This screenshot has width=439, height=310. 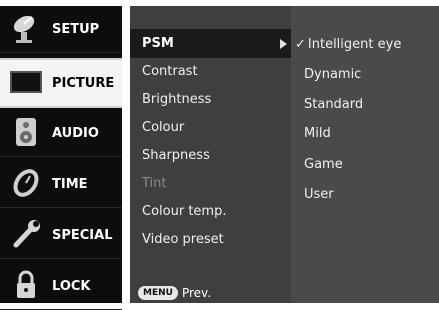 I want to click on option-label: Mild, so click(x=317, y=133).